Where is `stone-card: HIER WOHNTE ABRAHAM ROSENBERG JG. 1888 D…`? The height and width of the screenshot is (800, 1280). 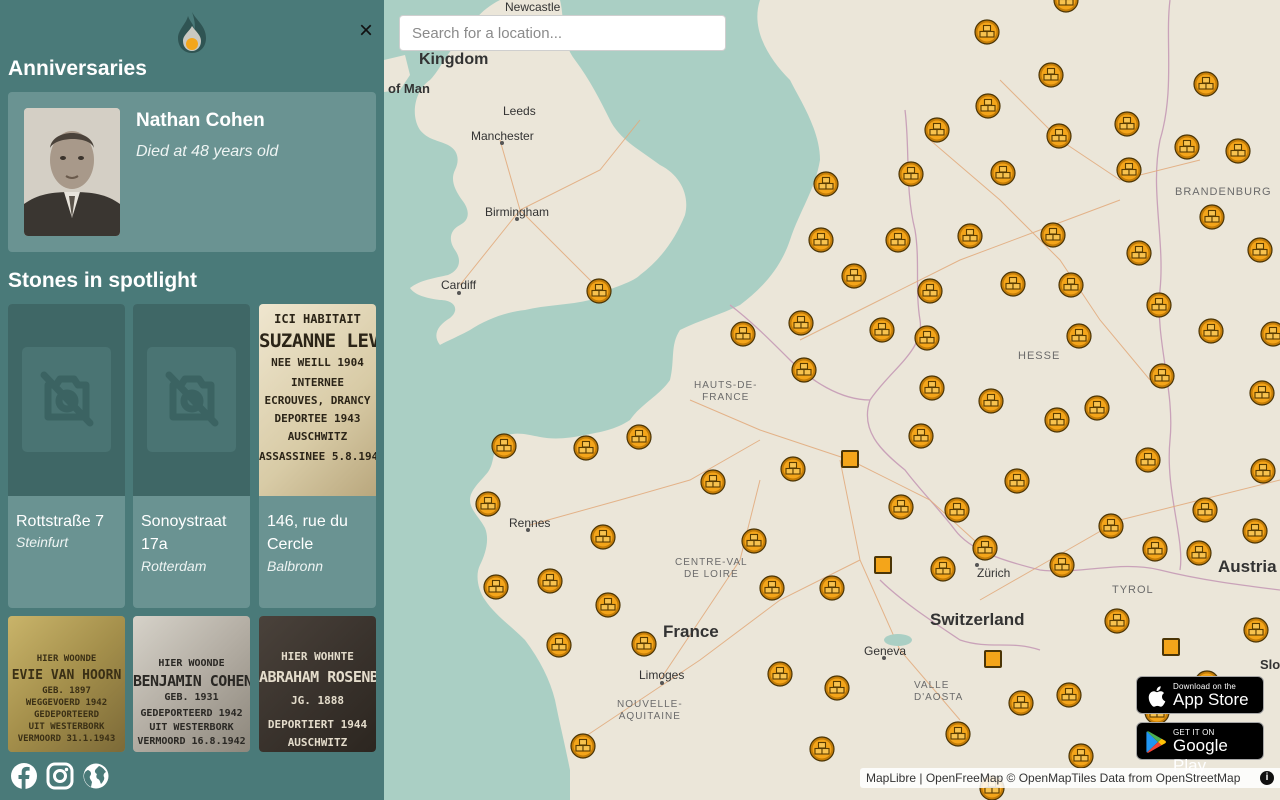 stone-card: HIER WOHNTE ABRAHAM ROSENBERG JG. 1888 D… is located at coordinates (317, 684).